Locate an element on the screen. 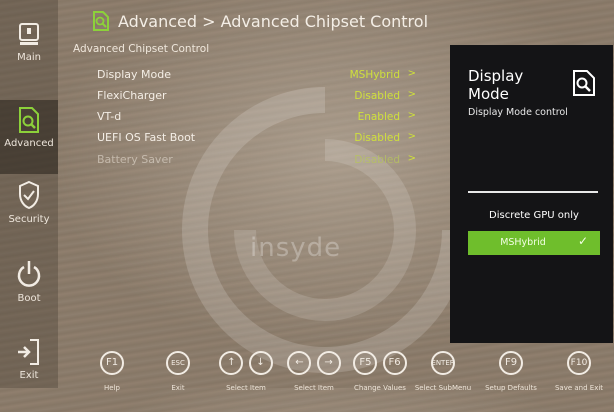  setting-flexicharger: FlexiCharger Disabled > is located at coordinates (258, 98).